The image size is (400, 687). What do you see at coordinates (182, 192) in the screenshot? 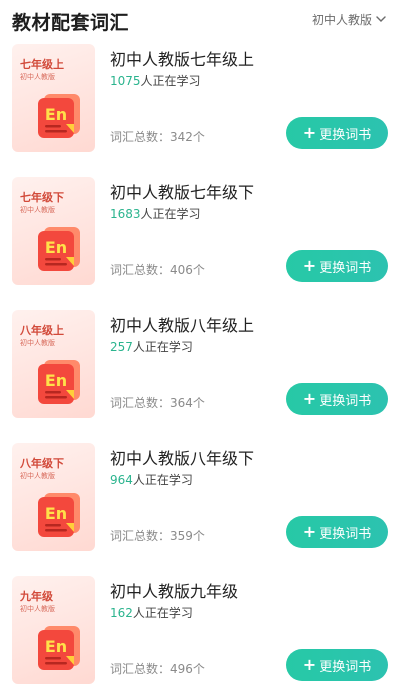
I see `book-title: 初中人教版七年级下` at bounding box center [182, 192].